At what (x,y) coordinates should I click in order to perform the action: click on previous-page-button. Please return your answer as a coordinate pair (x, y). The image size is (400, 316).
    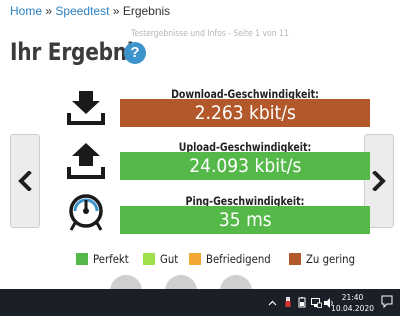
    Looking at the image, I should click on (25, 181).